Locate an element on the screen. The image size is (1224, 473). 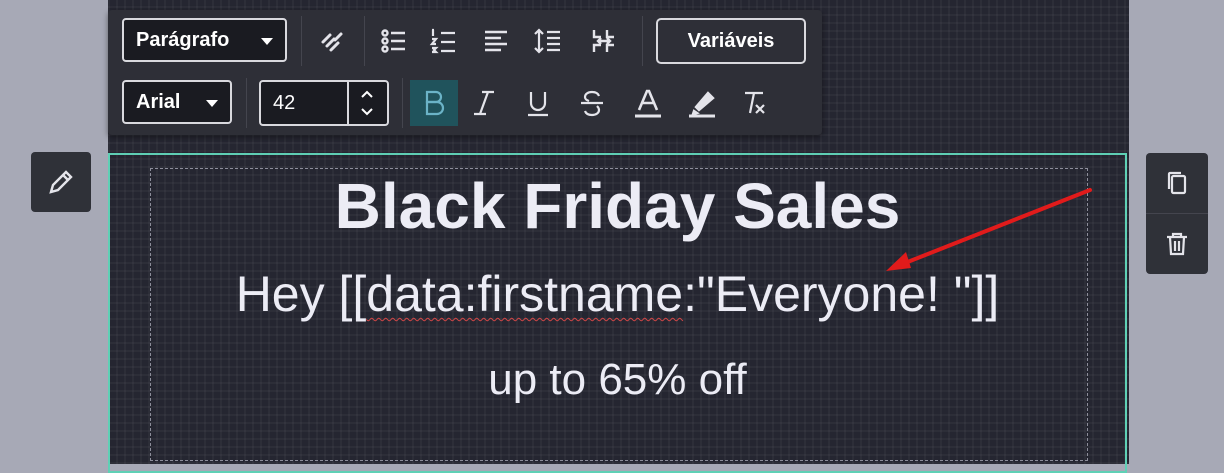
delete-block-button is located at coordinates (1177, 244).